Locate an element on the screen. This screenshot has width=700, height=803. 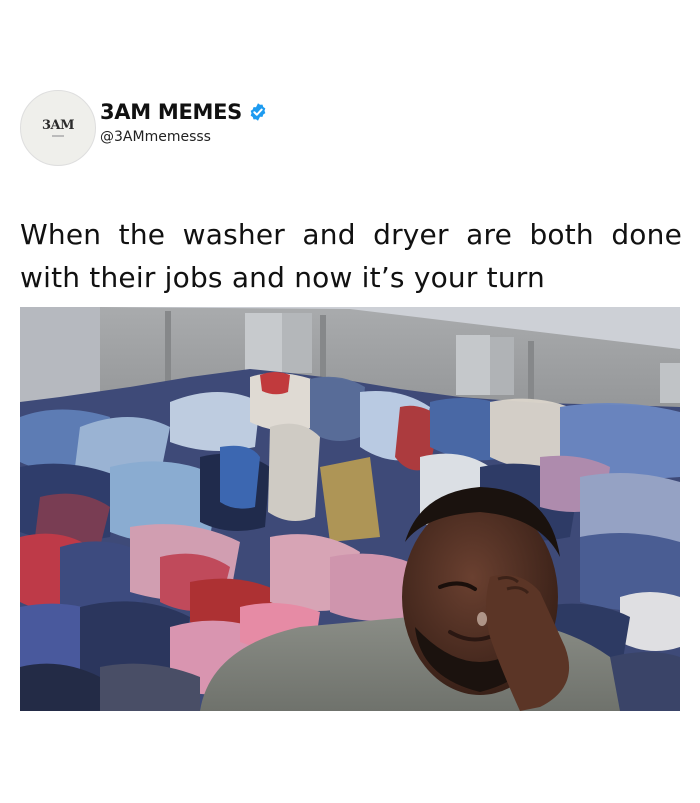
verified-badge-icon is located at coordinates (258, 112).